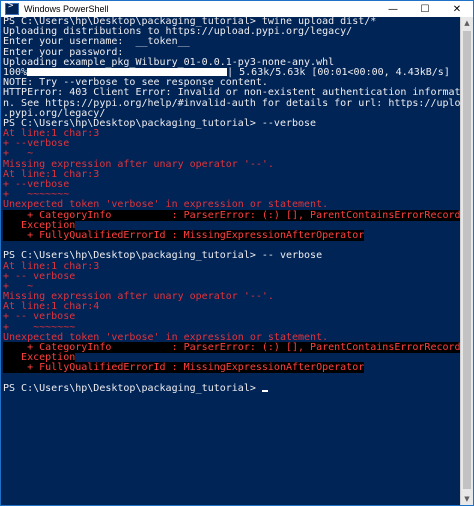 The width and height of the screenshot is (474, 506). I want to click on scroll-up-icon: ▲, so click(467, 23).